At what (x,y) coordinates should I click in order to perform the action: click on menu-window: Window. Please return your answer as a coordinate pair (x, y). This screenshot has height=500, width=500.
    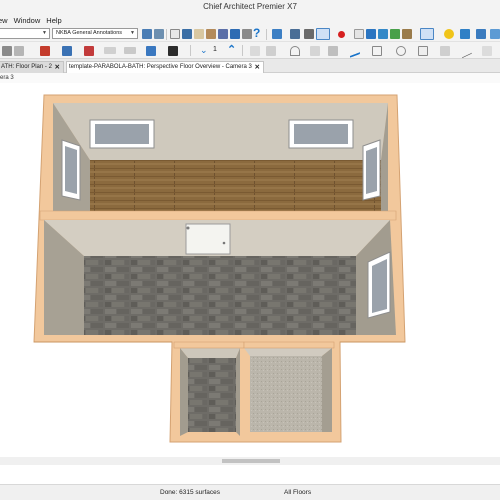
    Looking at the image, I should click on (27, 20).